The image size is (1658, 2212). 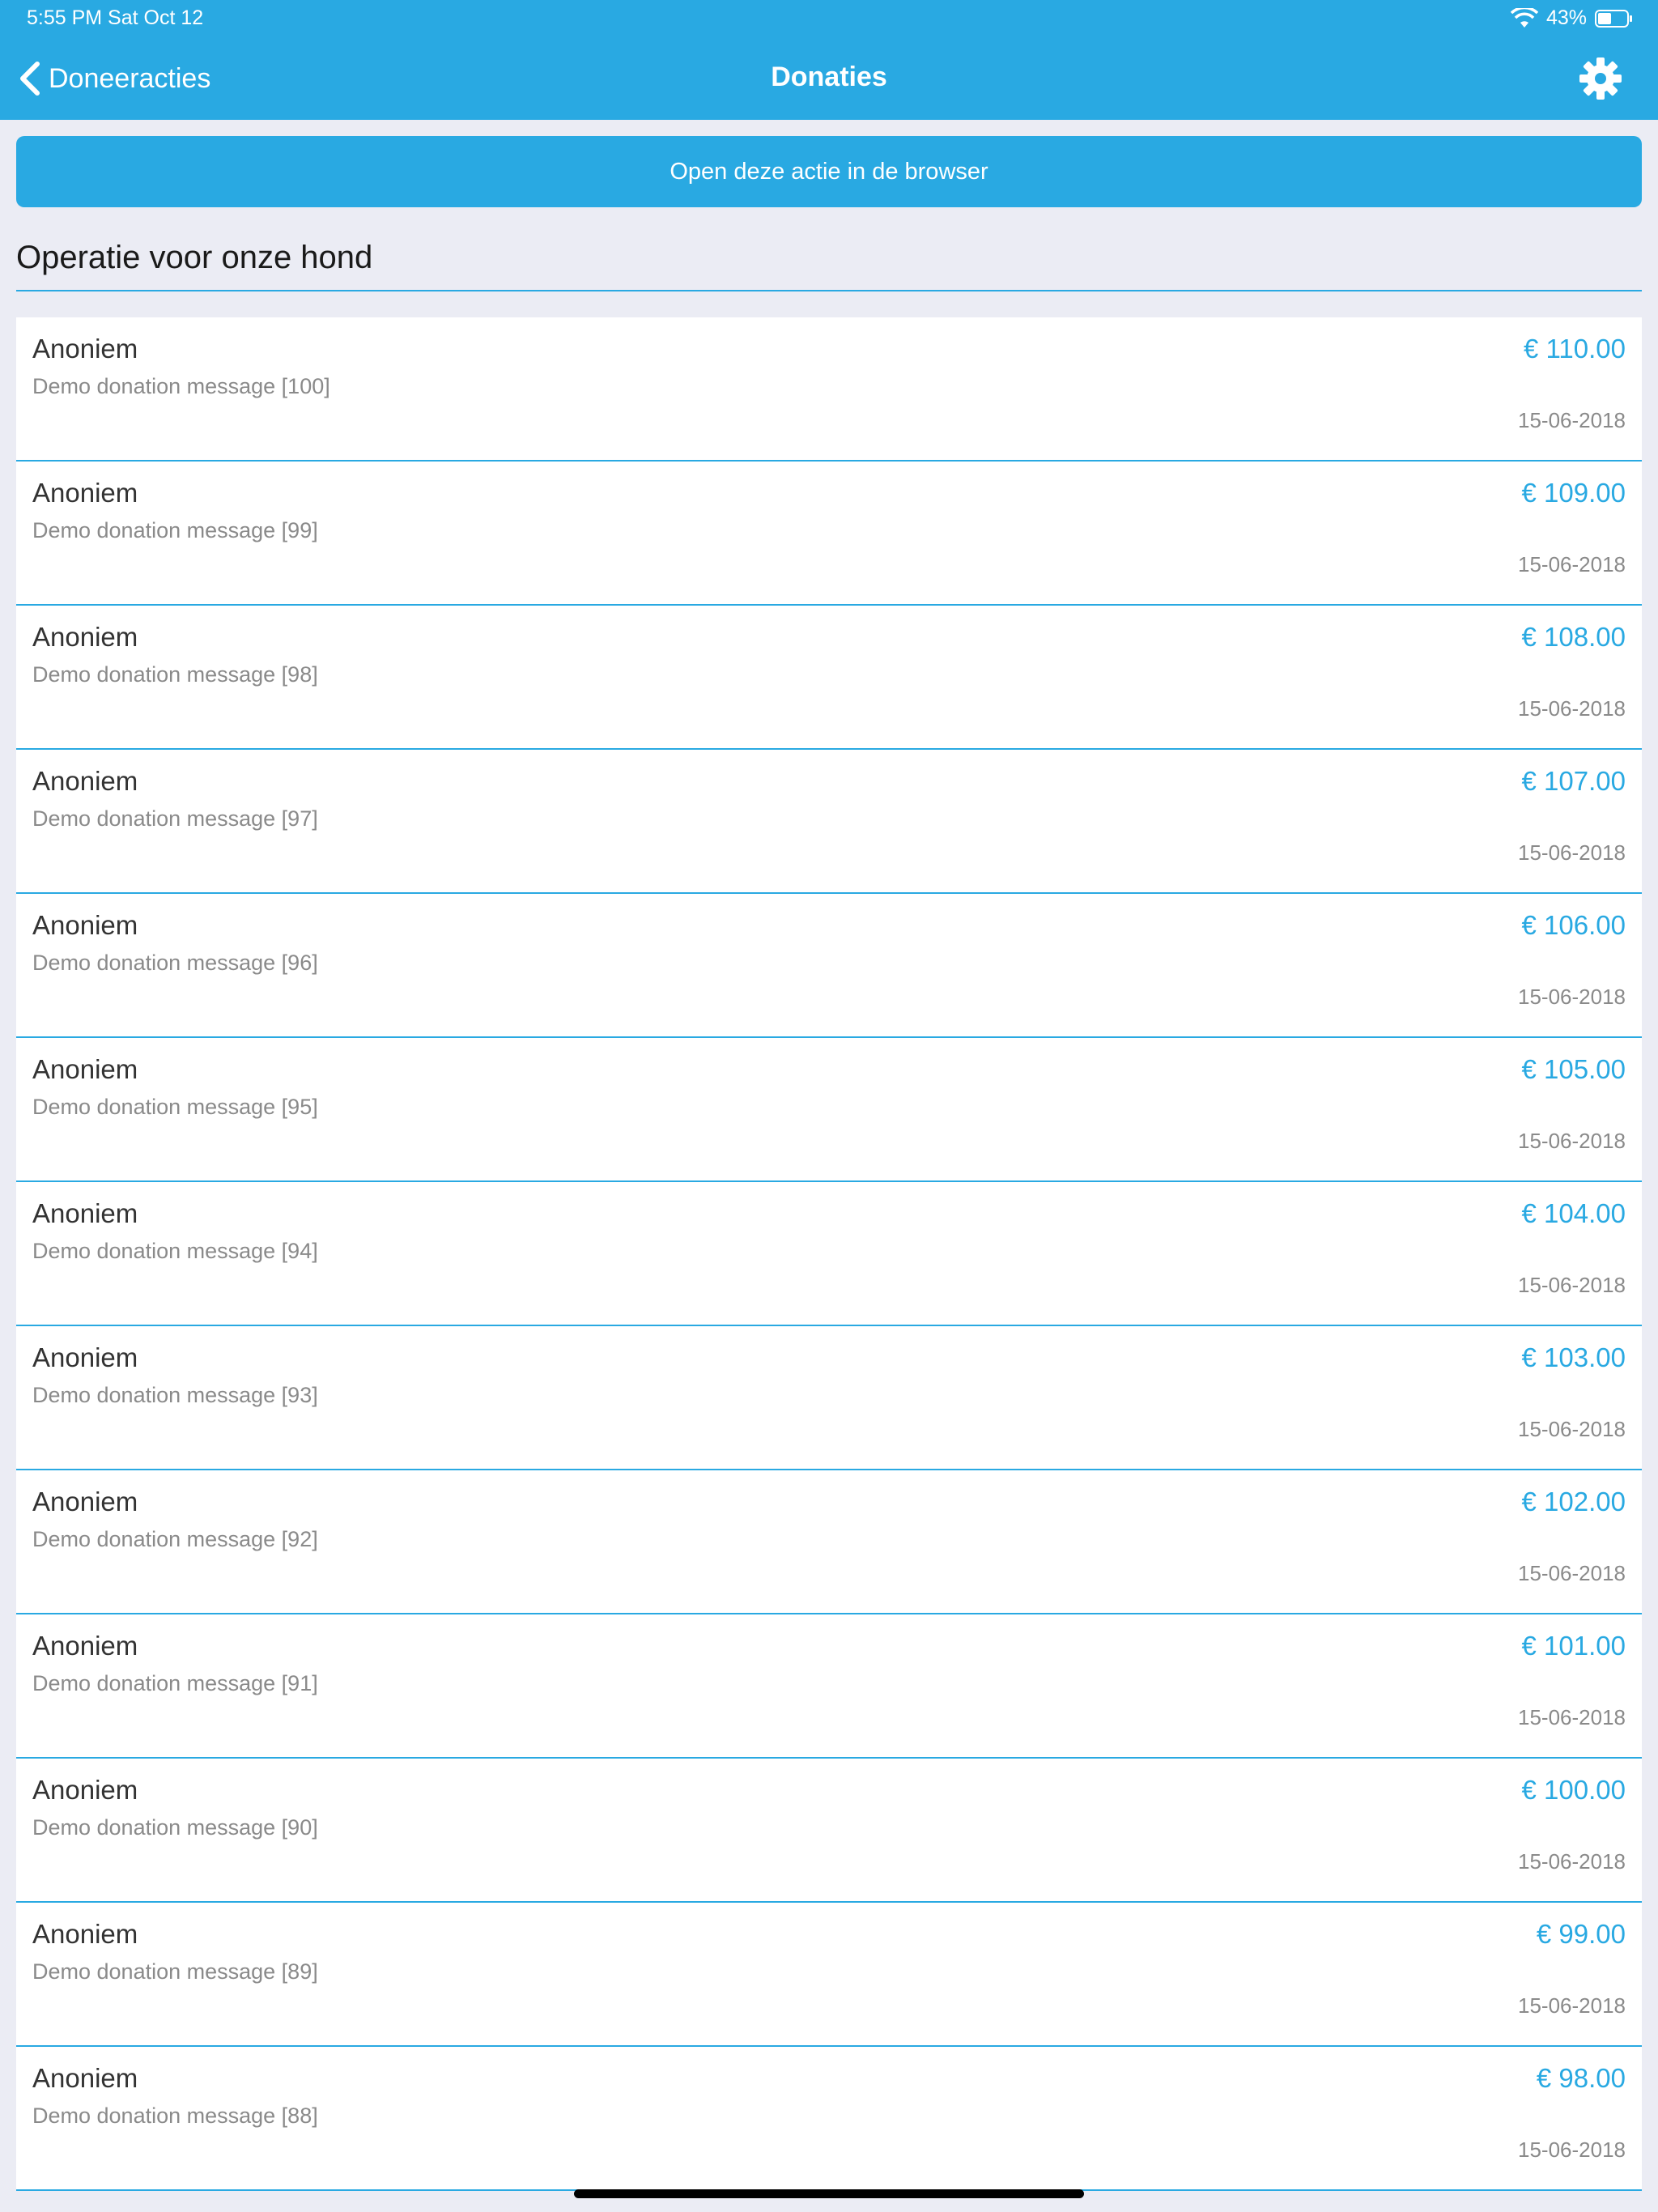 I want to click on donation-message: Demo donation message [93], so click(x=175, y=1395).